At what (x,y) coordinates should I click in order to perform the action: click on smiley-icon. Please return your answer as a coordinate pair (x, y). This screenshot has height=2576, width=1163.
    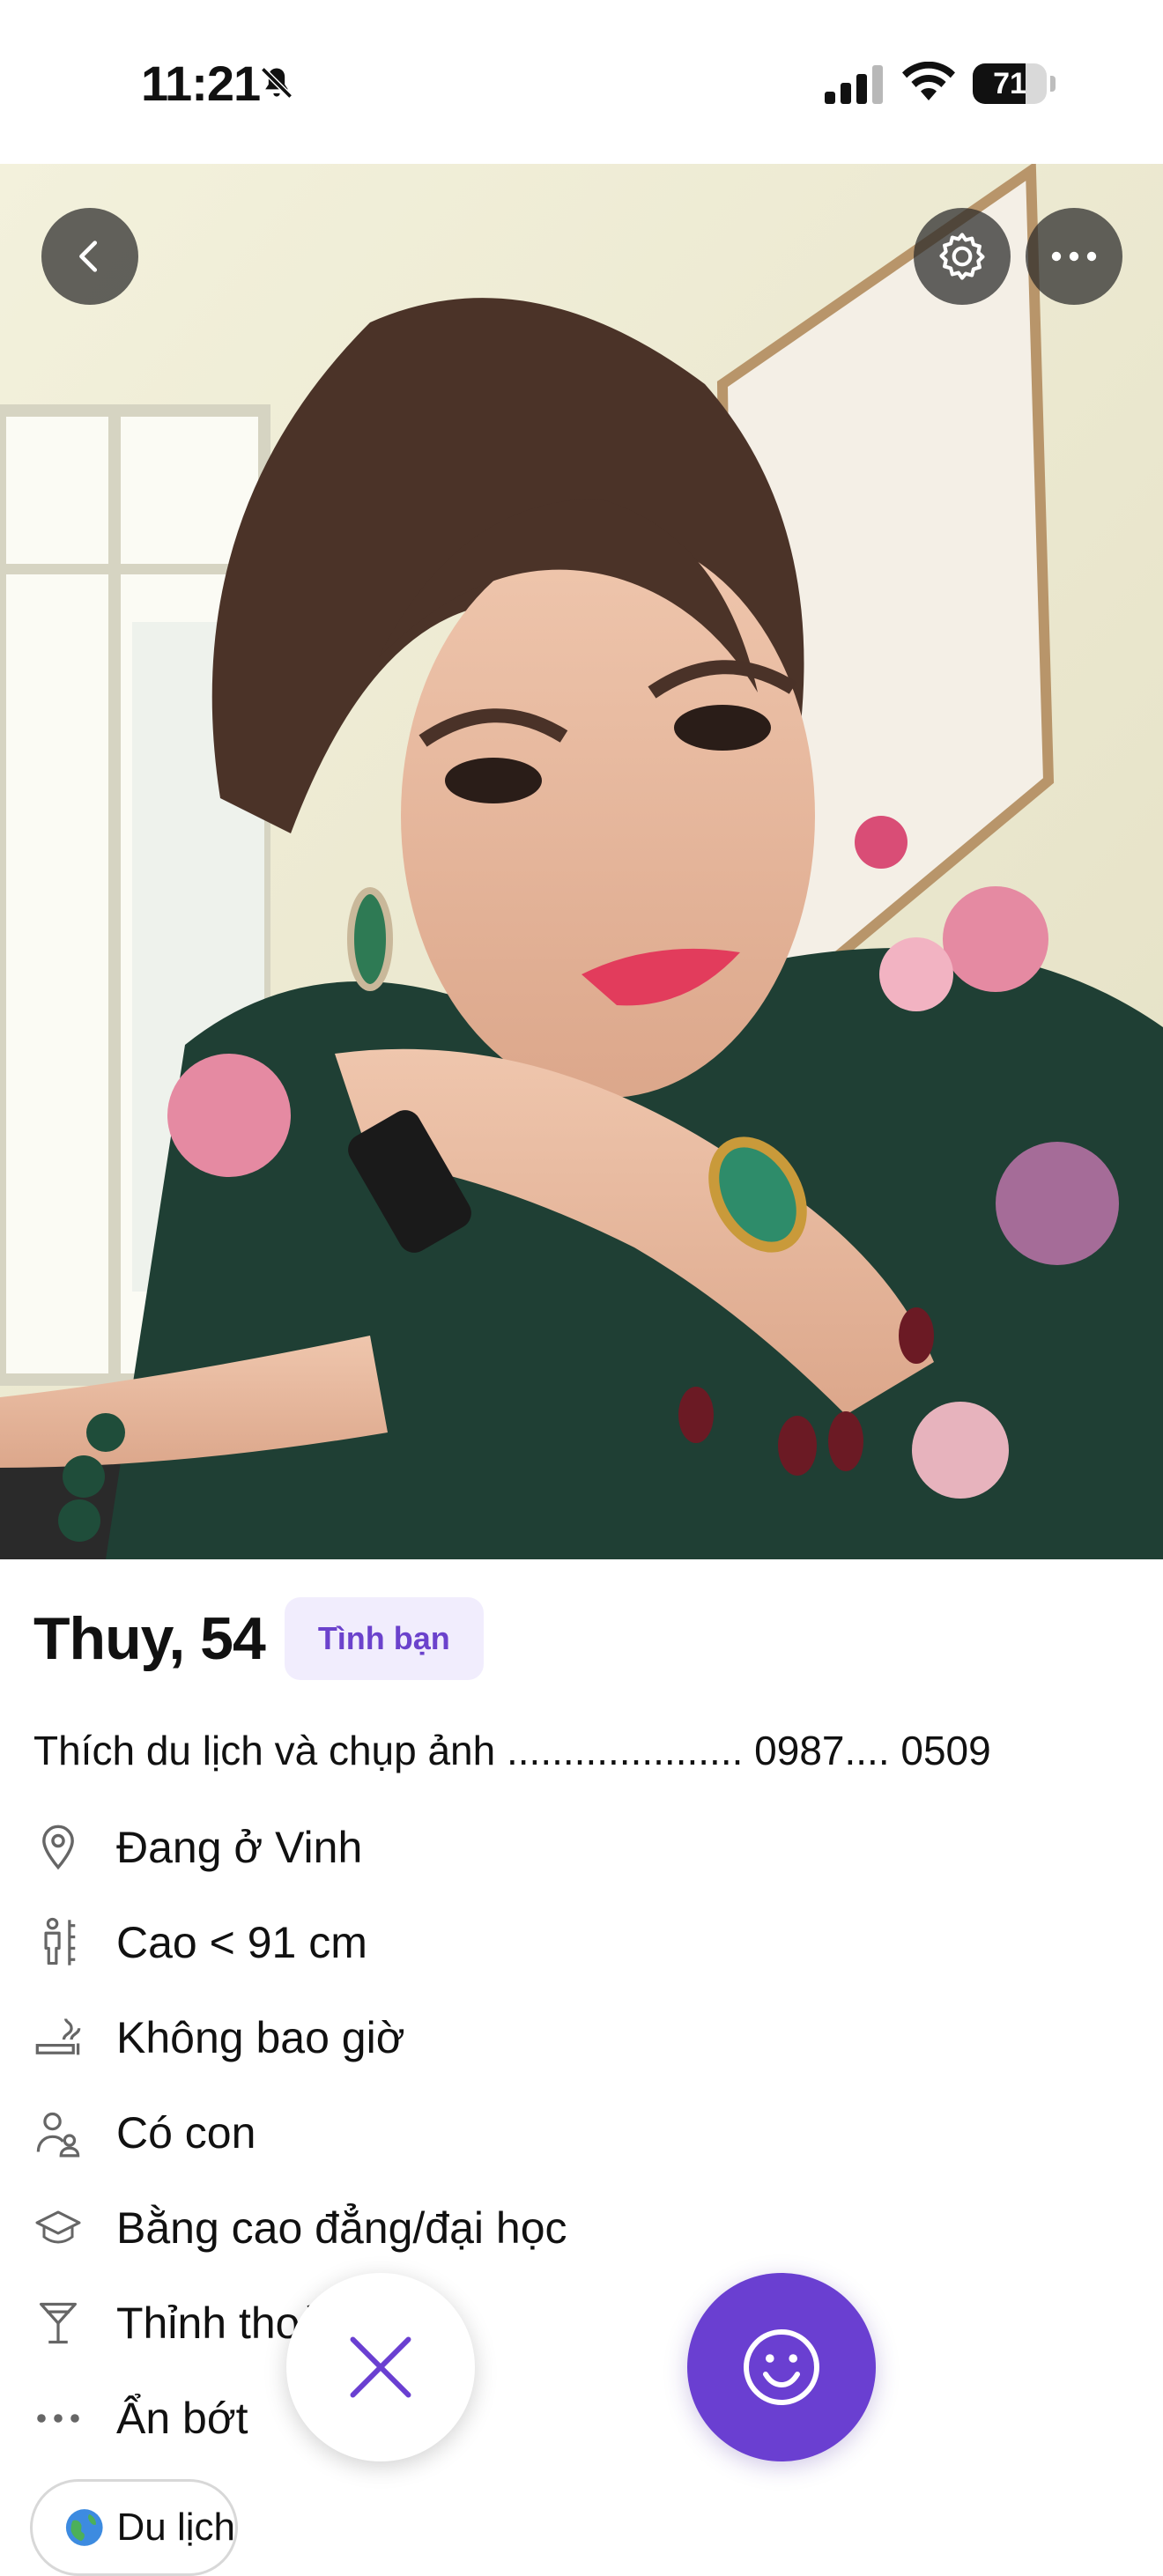
    Looking at the image, I should click on (781, 2367).